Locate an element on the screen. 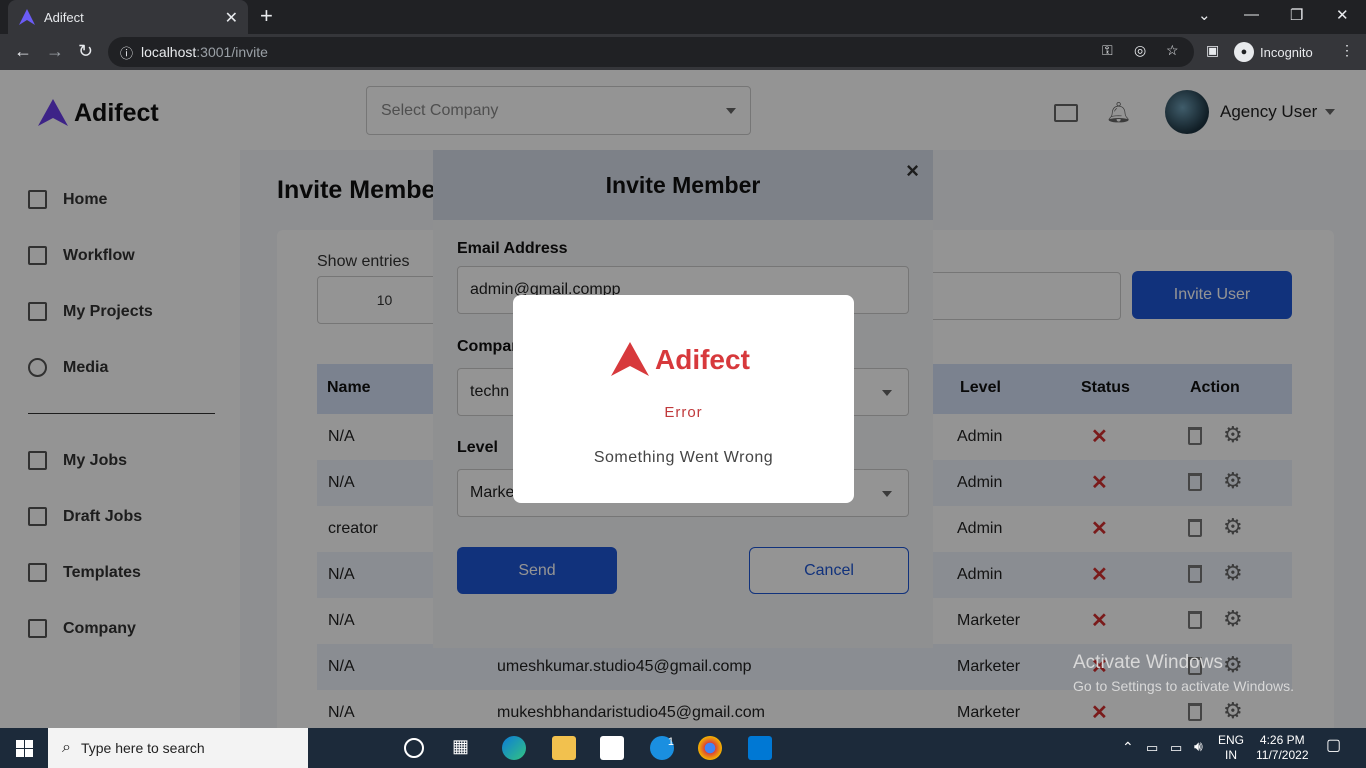 This screenshot has height=768, width=1366. site-info-icon: ⓘ is located at coordinates (126, 52).